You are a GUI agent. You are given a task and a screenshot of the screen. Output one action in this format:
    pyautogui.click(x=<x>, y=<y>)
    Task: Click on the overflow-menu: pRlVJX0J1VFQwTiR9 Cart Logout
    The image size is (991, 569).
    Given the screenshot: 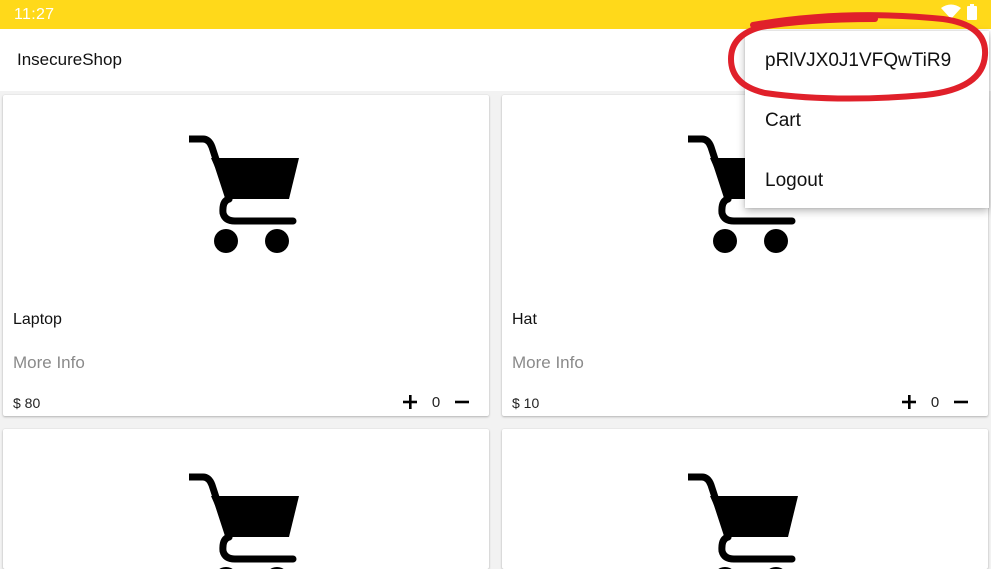 What is the action you would take?
    pyautogui.click(x=867, y=119)
    